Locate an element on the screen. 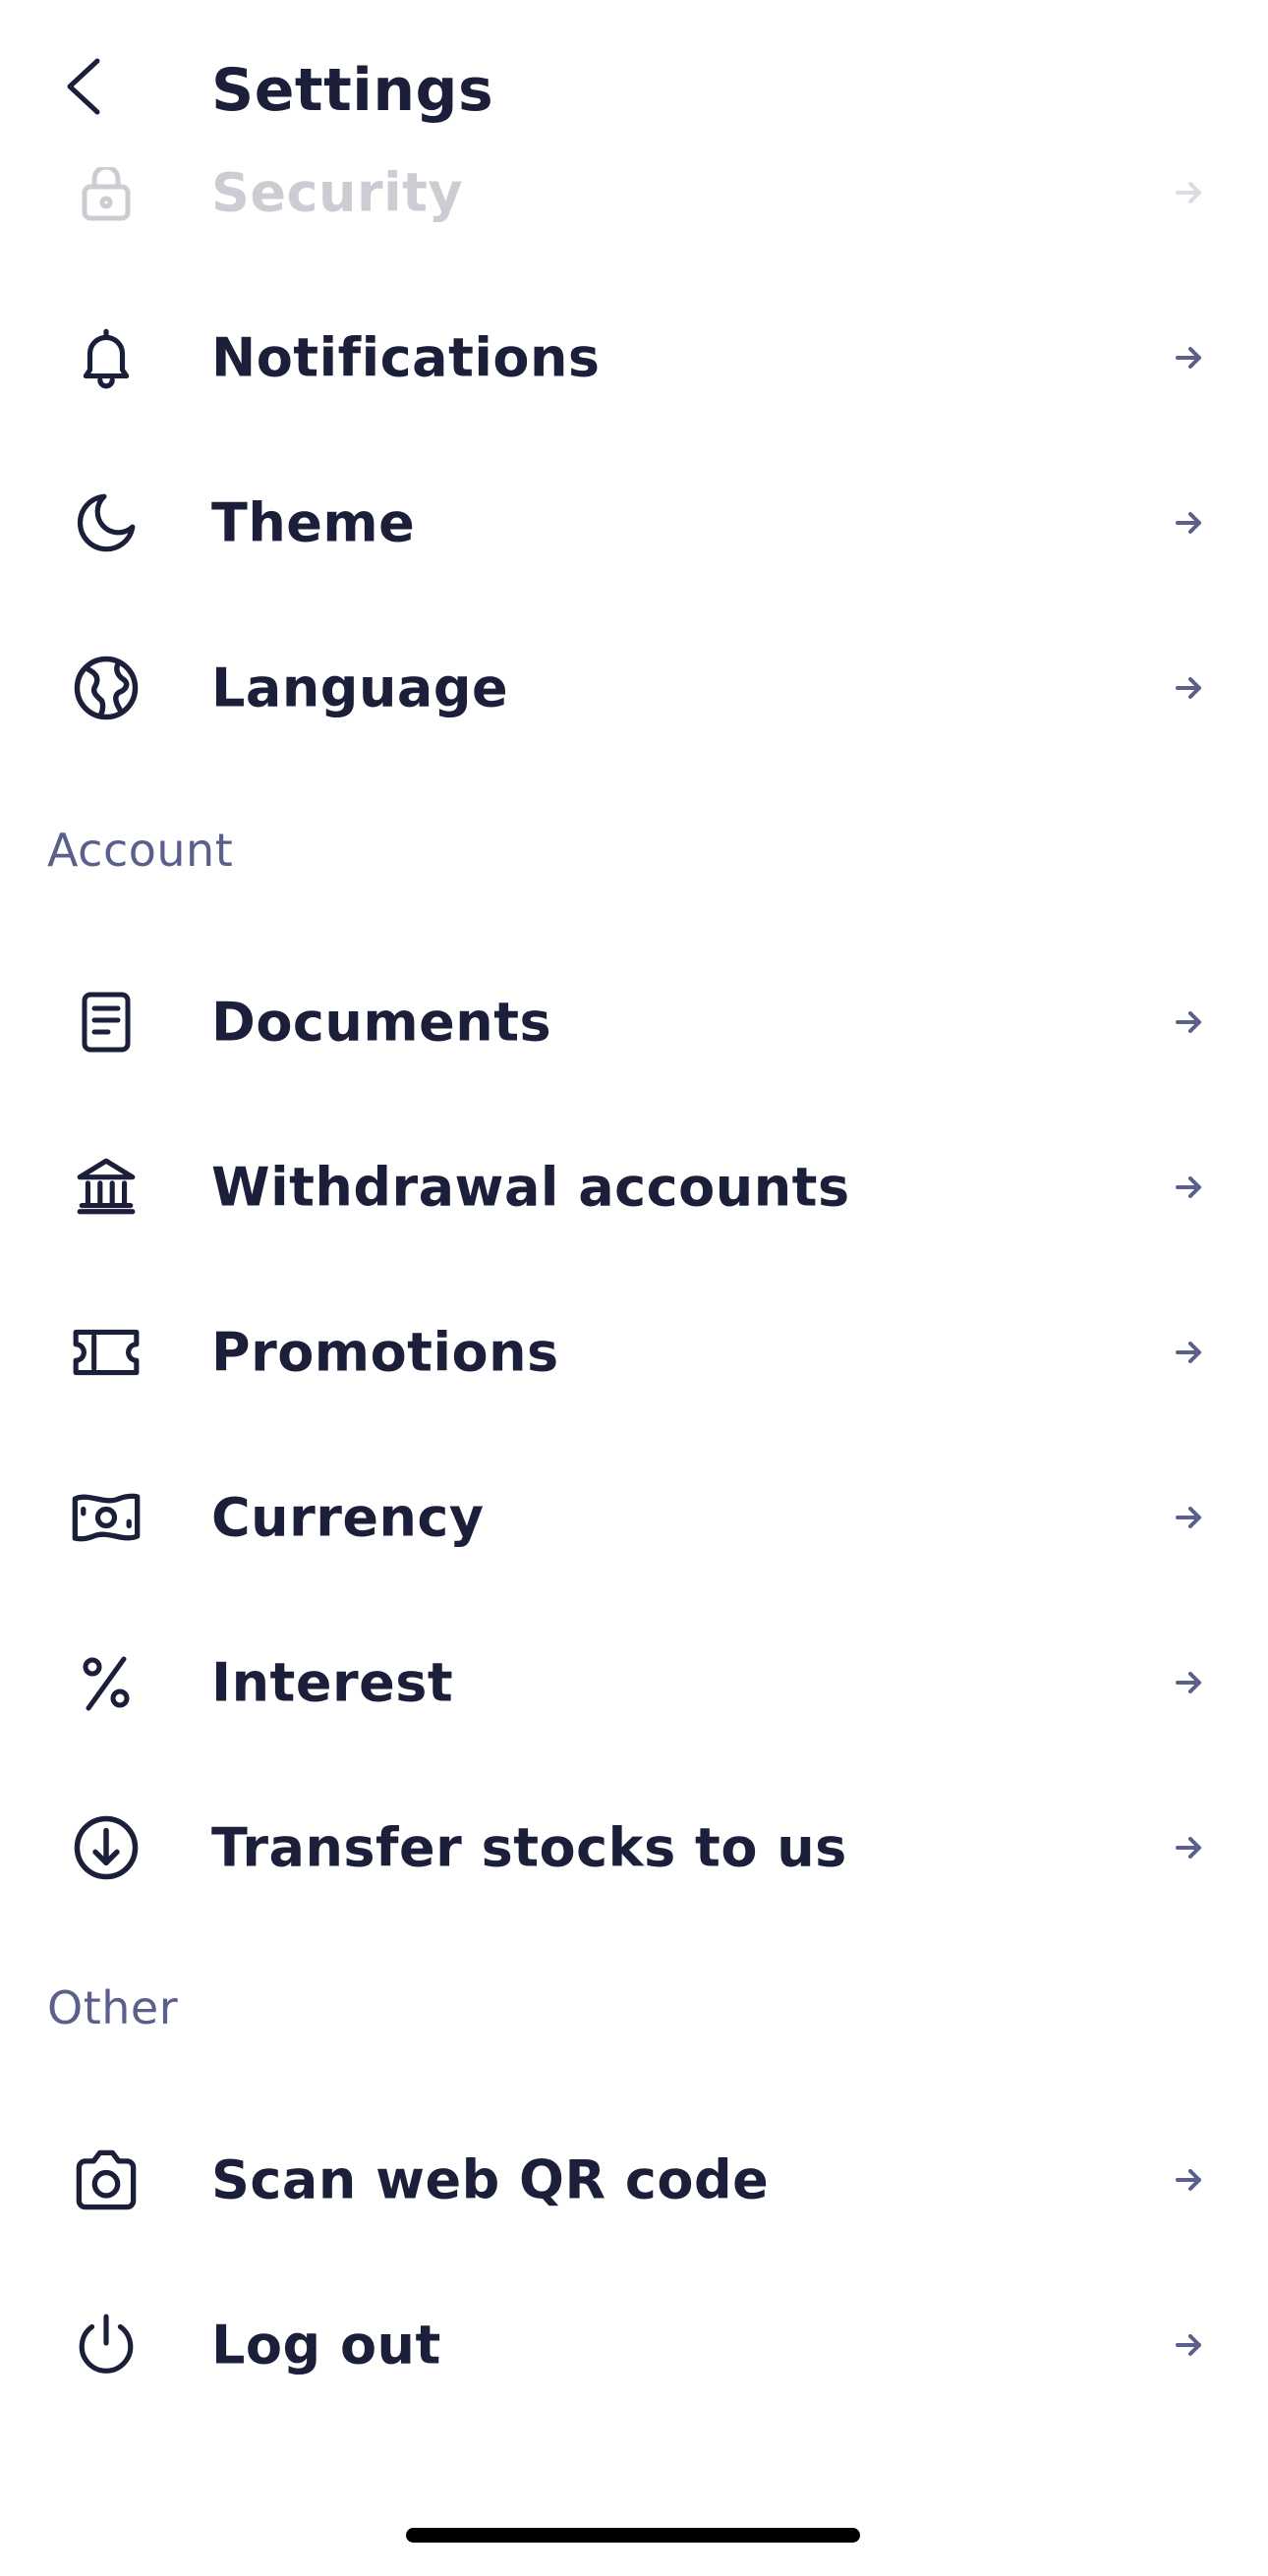 The image size is (1268, 2576). settings-item-interest: Interest is located at coordinates (634, 1683).